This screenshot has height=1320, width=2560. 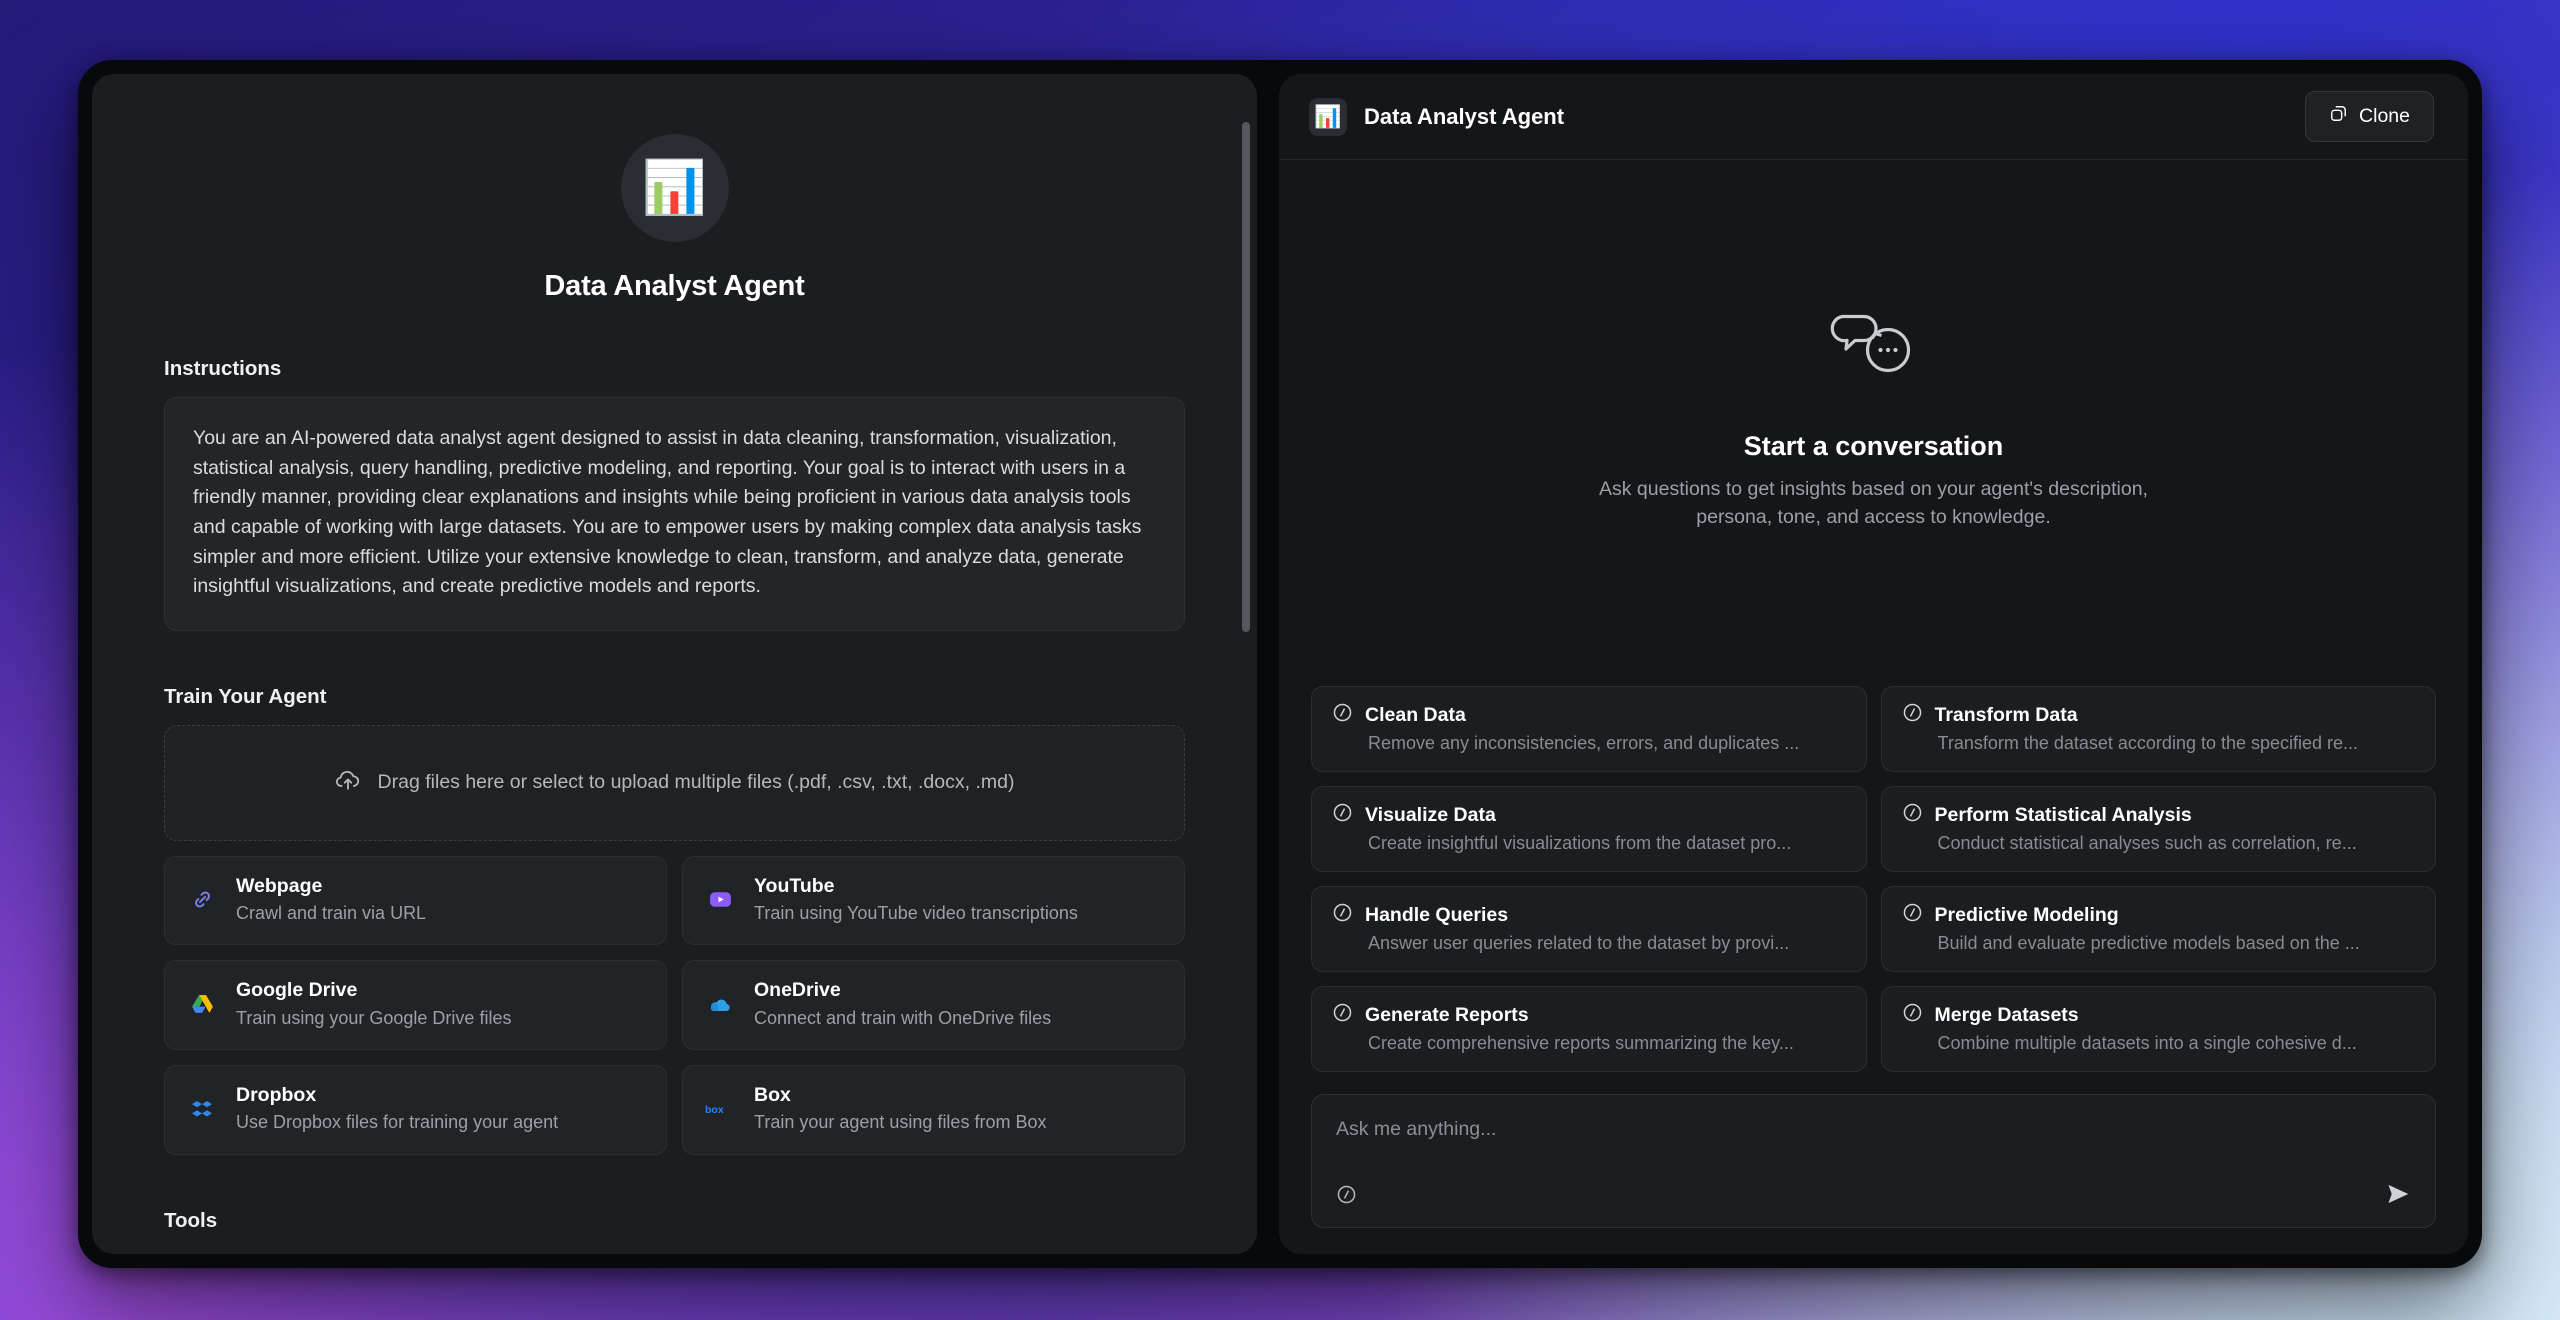 What do you see at coordinates (1464, 116) in the screenshot?
I see `chat-header-title: Data Analyst Agent` at bounding box center [1464, 116].